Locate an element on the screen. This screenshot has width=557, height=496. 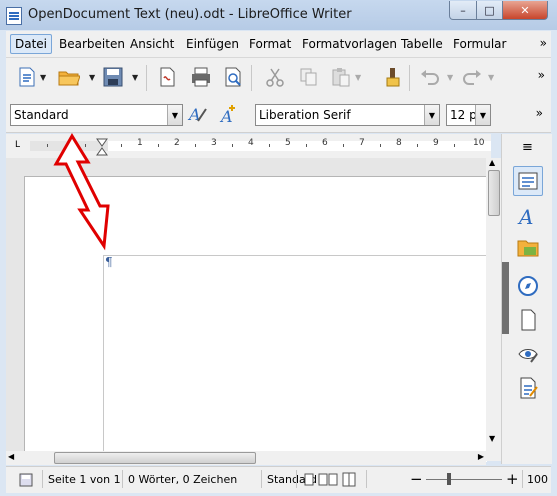
gallery-icon is located at coordinates (528, 248).